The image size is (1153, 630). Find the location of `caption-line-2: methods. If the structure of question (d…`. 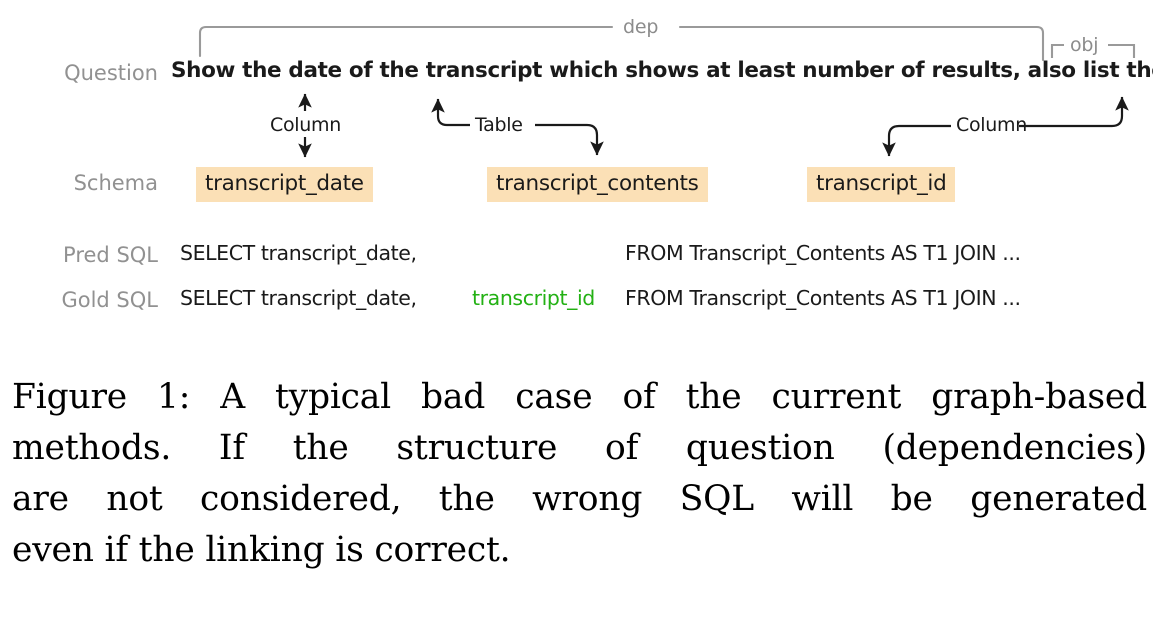

caption-line-2: methods. If the structure of question (d… is located at coordinates (579, 448).